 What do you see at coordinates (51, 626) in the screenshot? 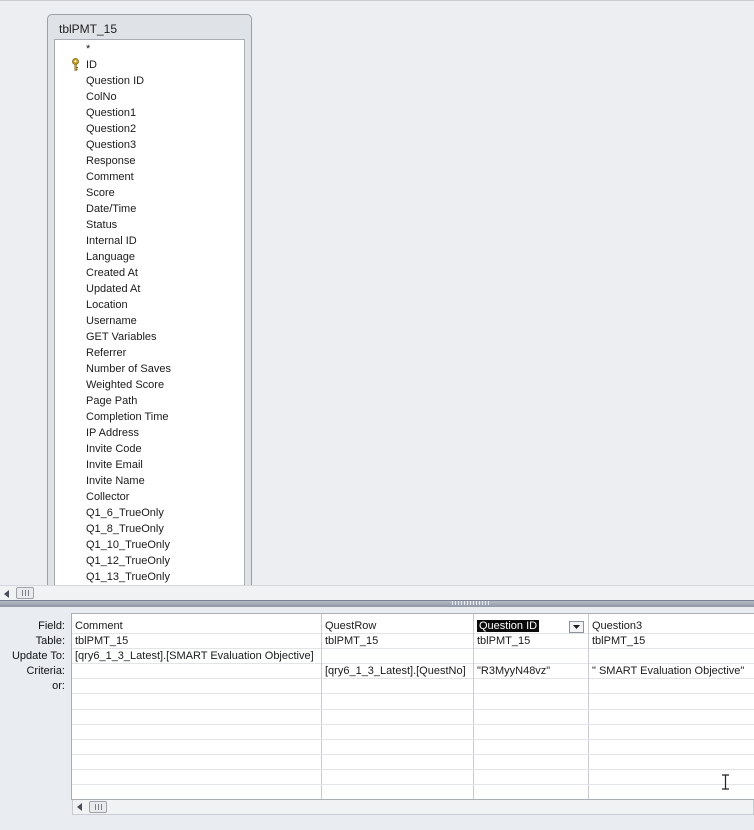
I see `row-label-field: Field:` at bounding box center [51, 626].